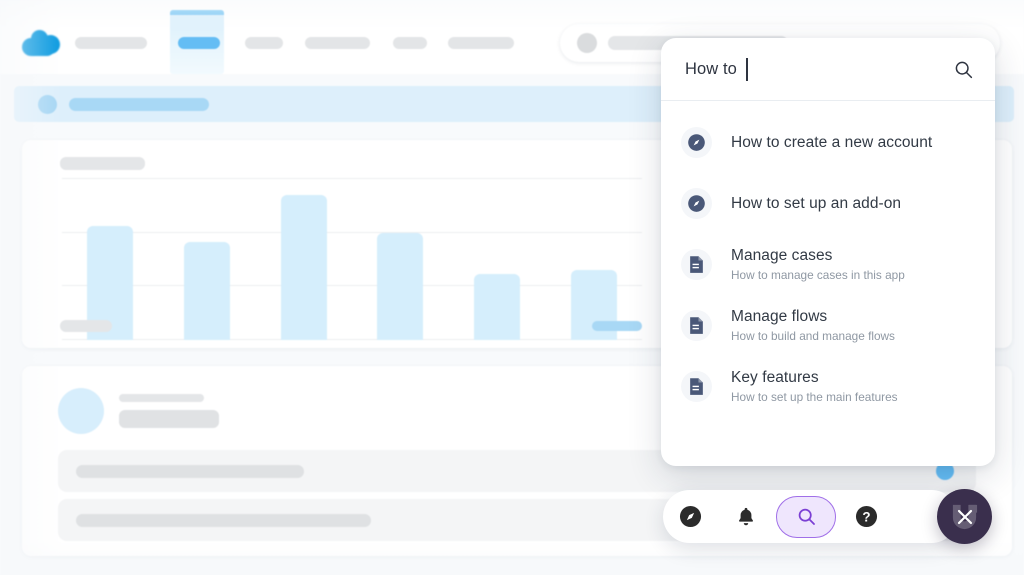 Image resolution: width=1024 pixels, height=575 pixels. Describe the element at coordinates (86, 326) in the screenshot. I see `chart-footer-placeholder` at that location.